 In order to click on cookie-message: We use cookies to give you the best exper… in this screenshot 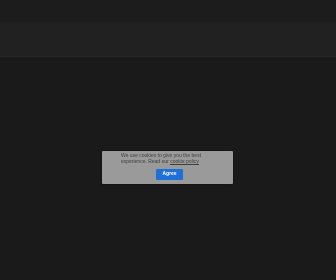, I will do `click(171, 159)`.